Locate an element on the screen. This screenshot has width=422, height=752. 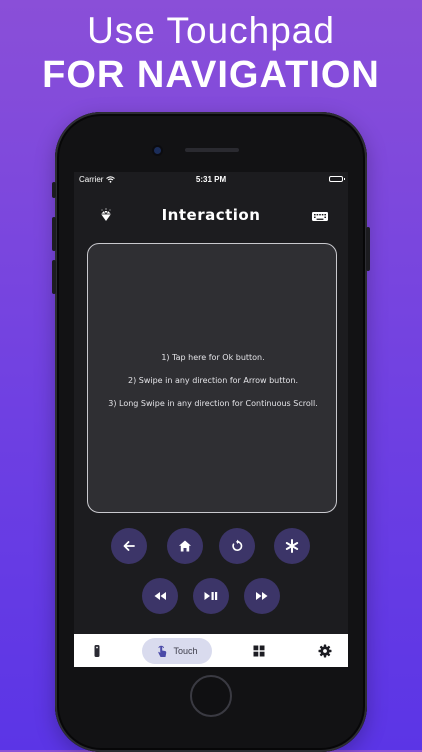
status-time: 5:31 PM is located at coordinates (211, 179).